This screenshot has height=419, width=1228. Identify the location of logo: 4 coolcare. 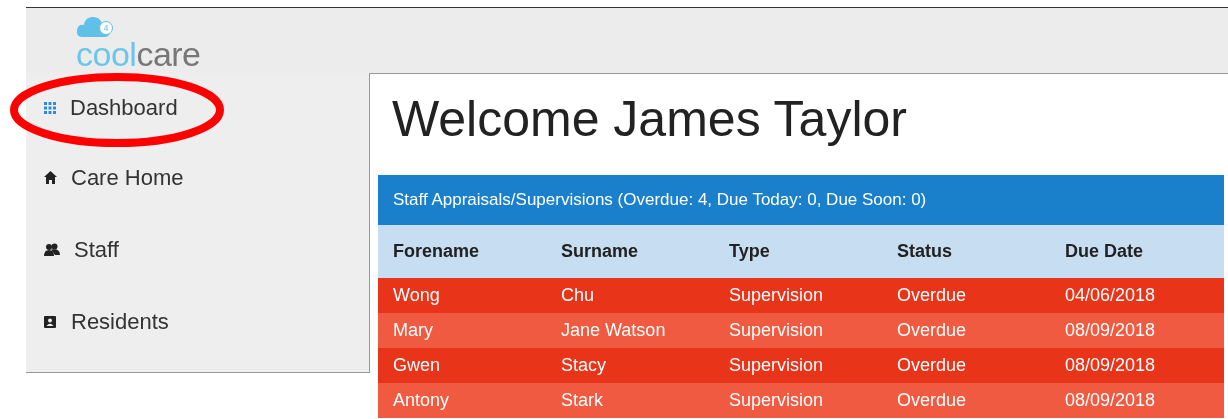
(138, 43).